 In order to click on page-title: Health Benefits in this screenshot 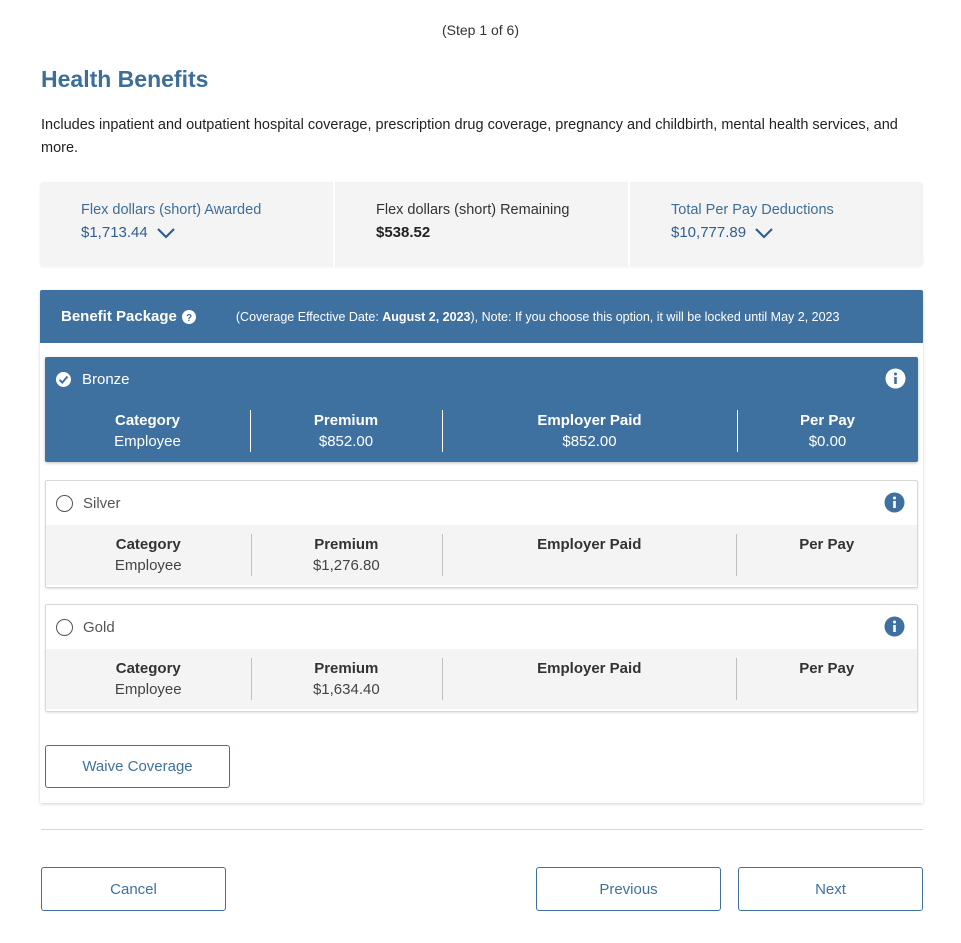, I will do `click(125, 79)`.